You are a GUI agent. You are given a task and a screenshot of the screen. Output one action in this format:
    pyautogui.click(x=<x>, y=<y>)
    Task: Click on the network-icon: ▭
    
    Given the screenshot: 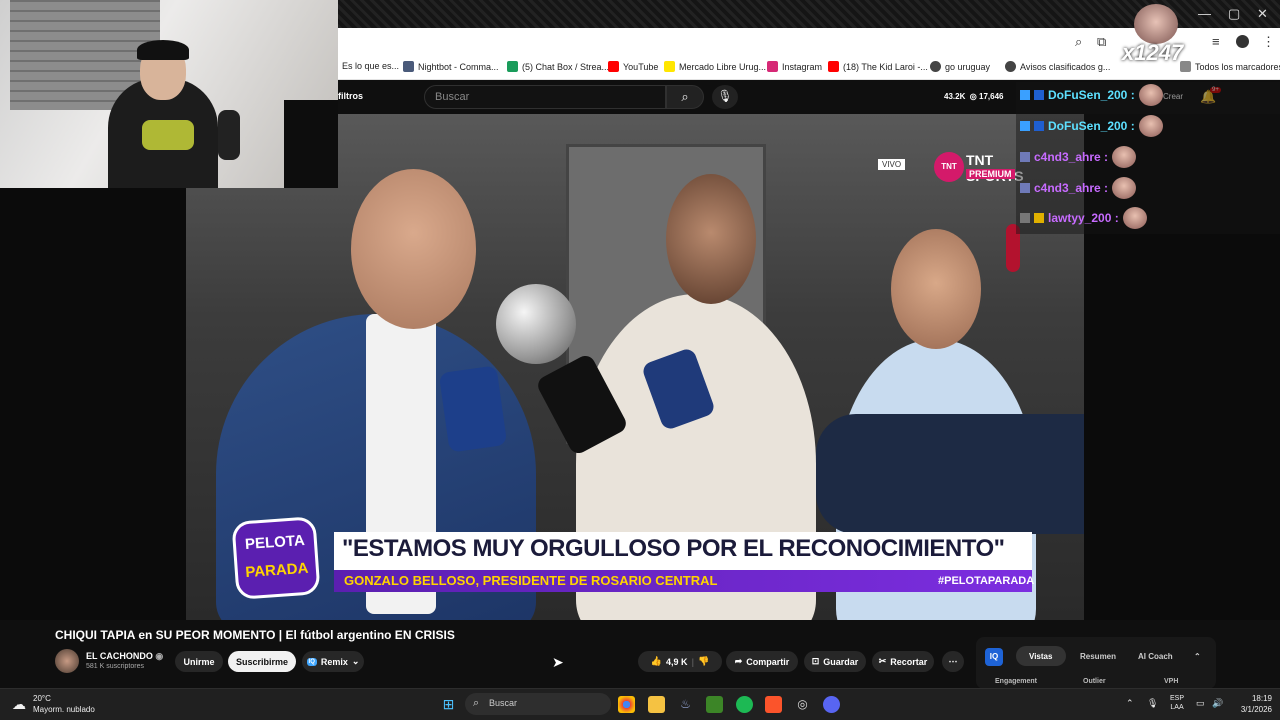 What is the action you would take?
    pyautogui.click(x=1200, y=703)
    